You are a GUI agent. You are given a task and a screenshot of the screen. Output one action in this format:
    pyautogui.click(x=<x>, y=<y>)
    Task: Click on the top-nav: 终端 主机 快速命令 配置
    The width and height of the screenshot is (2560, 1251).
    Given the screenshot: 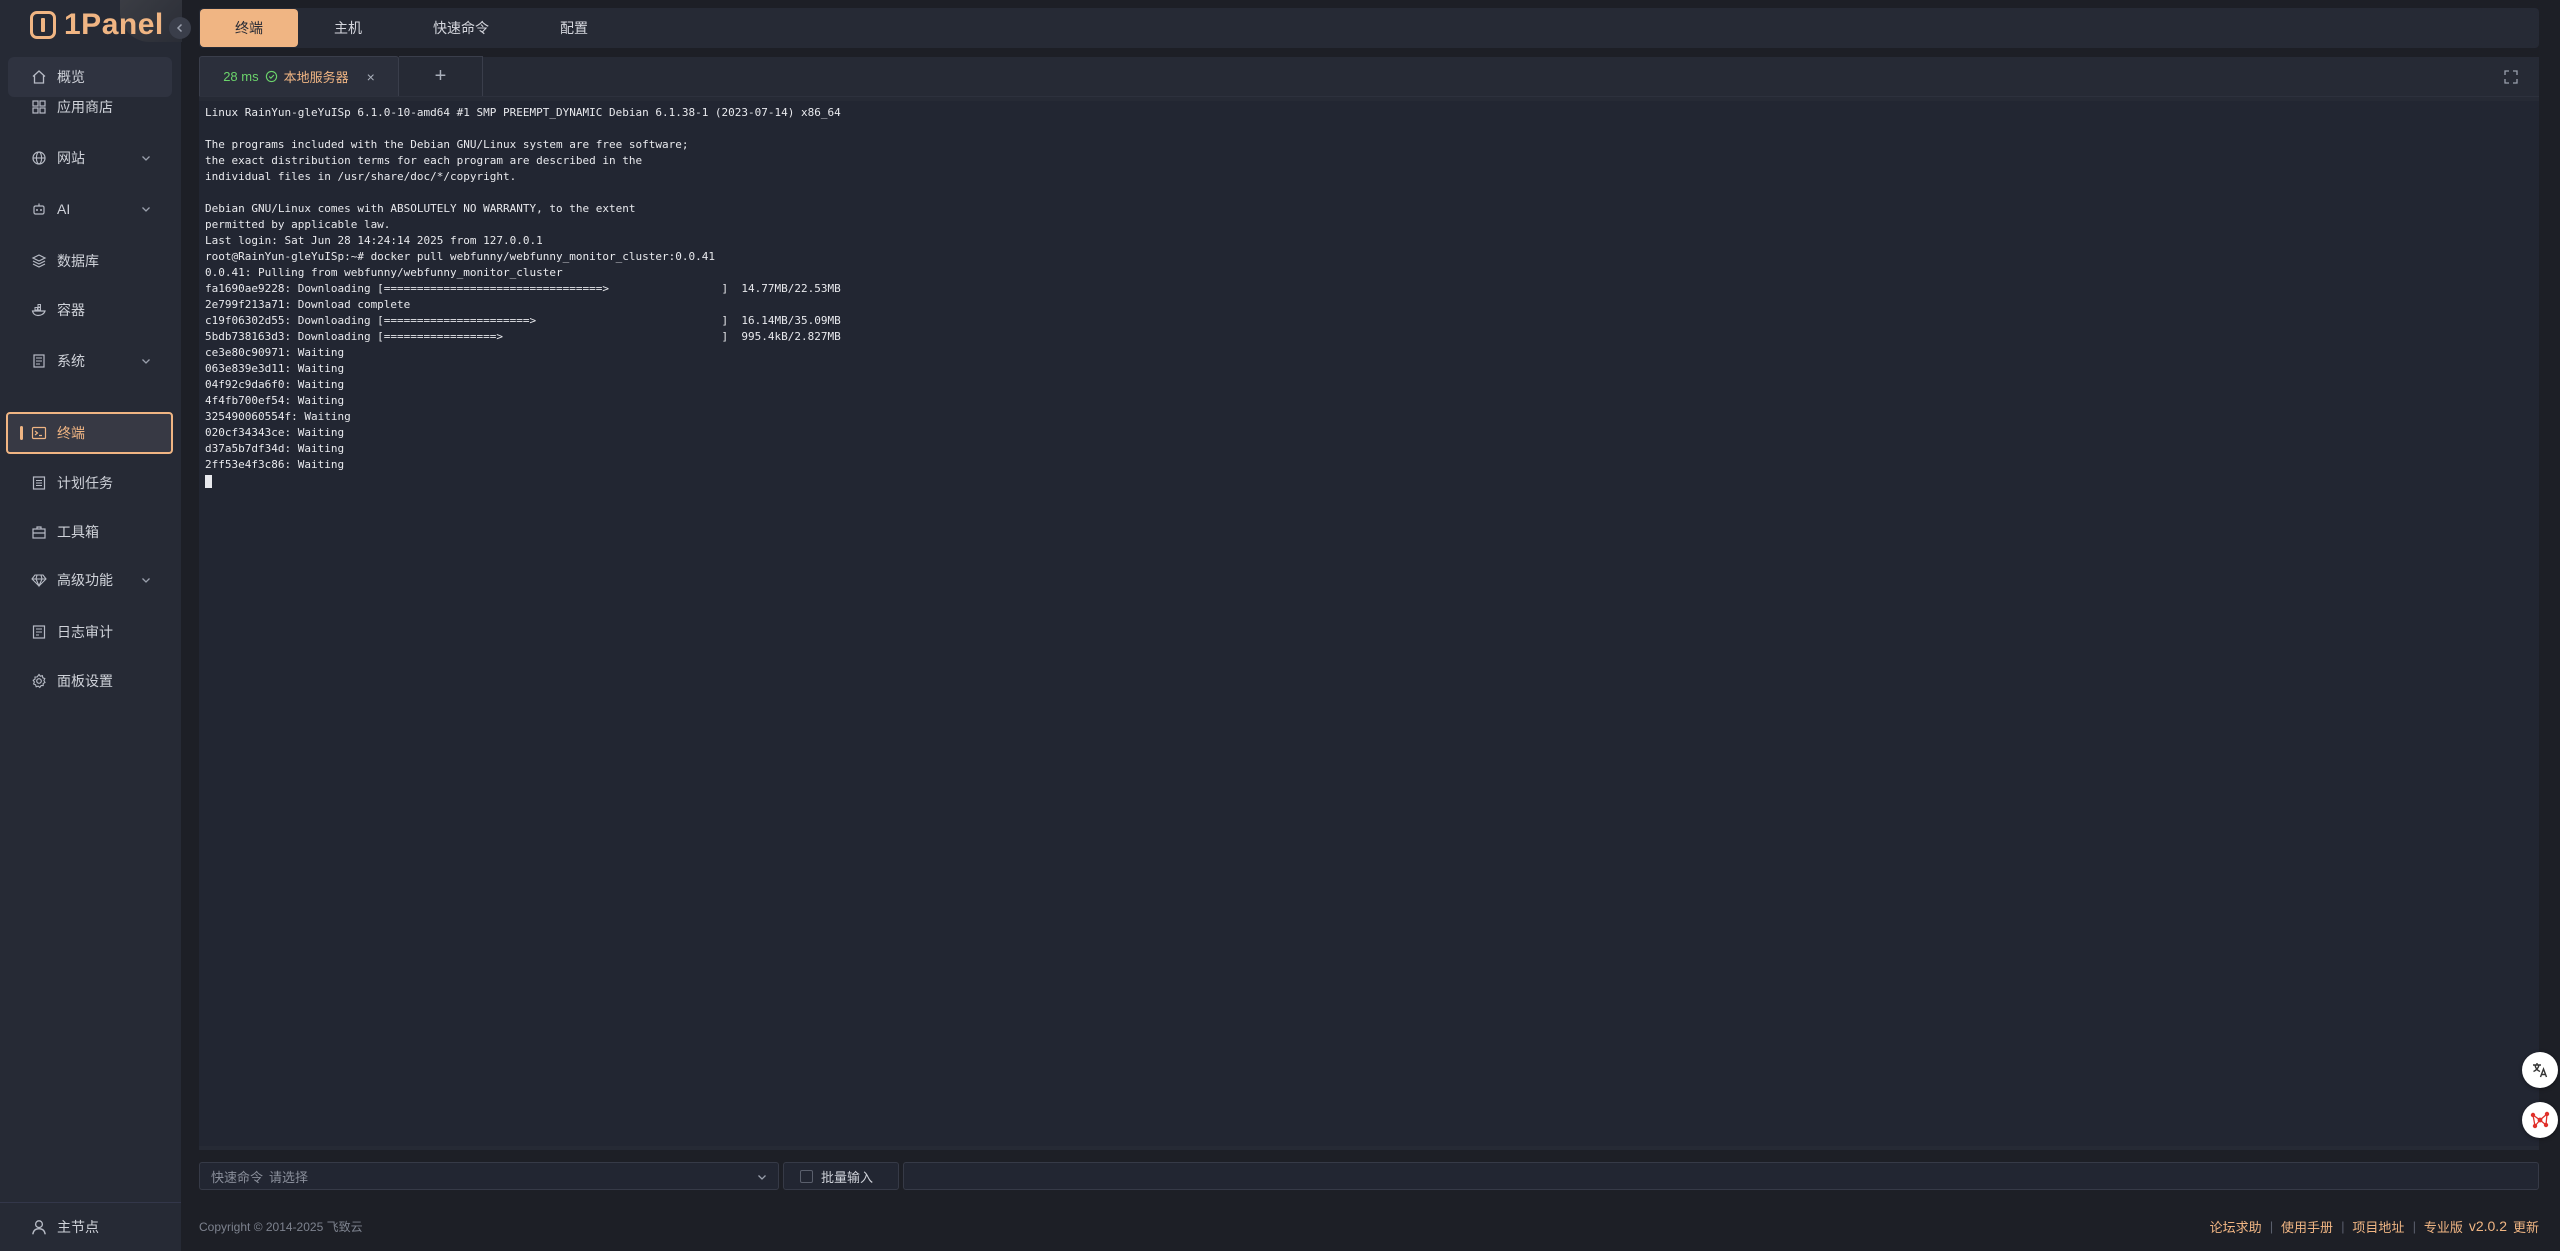 What is the action you would take?
    pyautogui.click(x=1369, y=28)
    